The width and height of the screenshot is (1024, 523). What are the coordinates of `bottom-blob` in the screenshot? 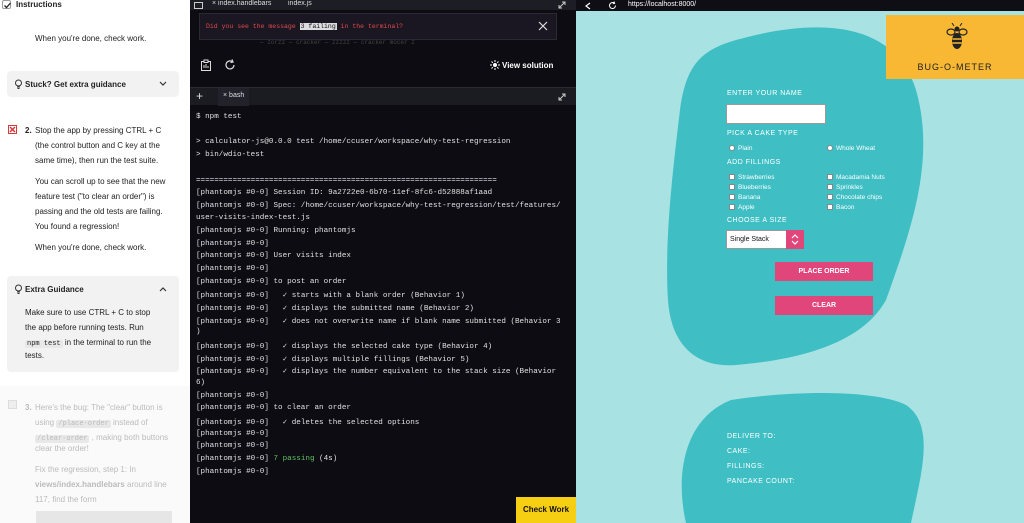 It's located at (802, 458).